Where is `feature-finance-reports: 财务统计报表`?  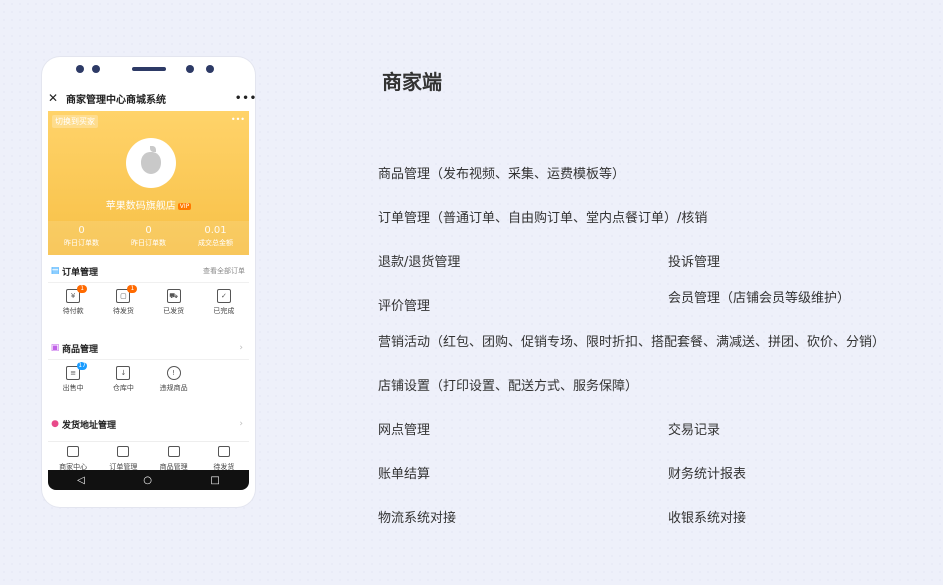 feature-finance-reports: 财务统计报表 is located at coordinates (707, 474).